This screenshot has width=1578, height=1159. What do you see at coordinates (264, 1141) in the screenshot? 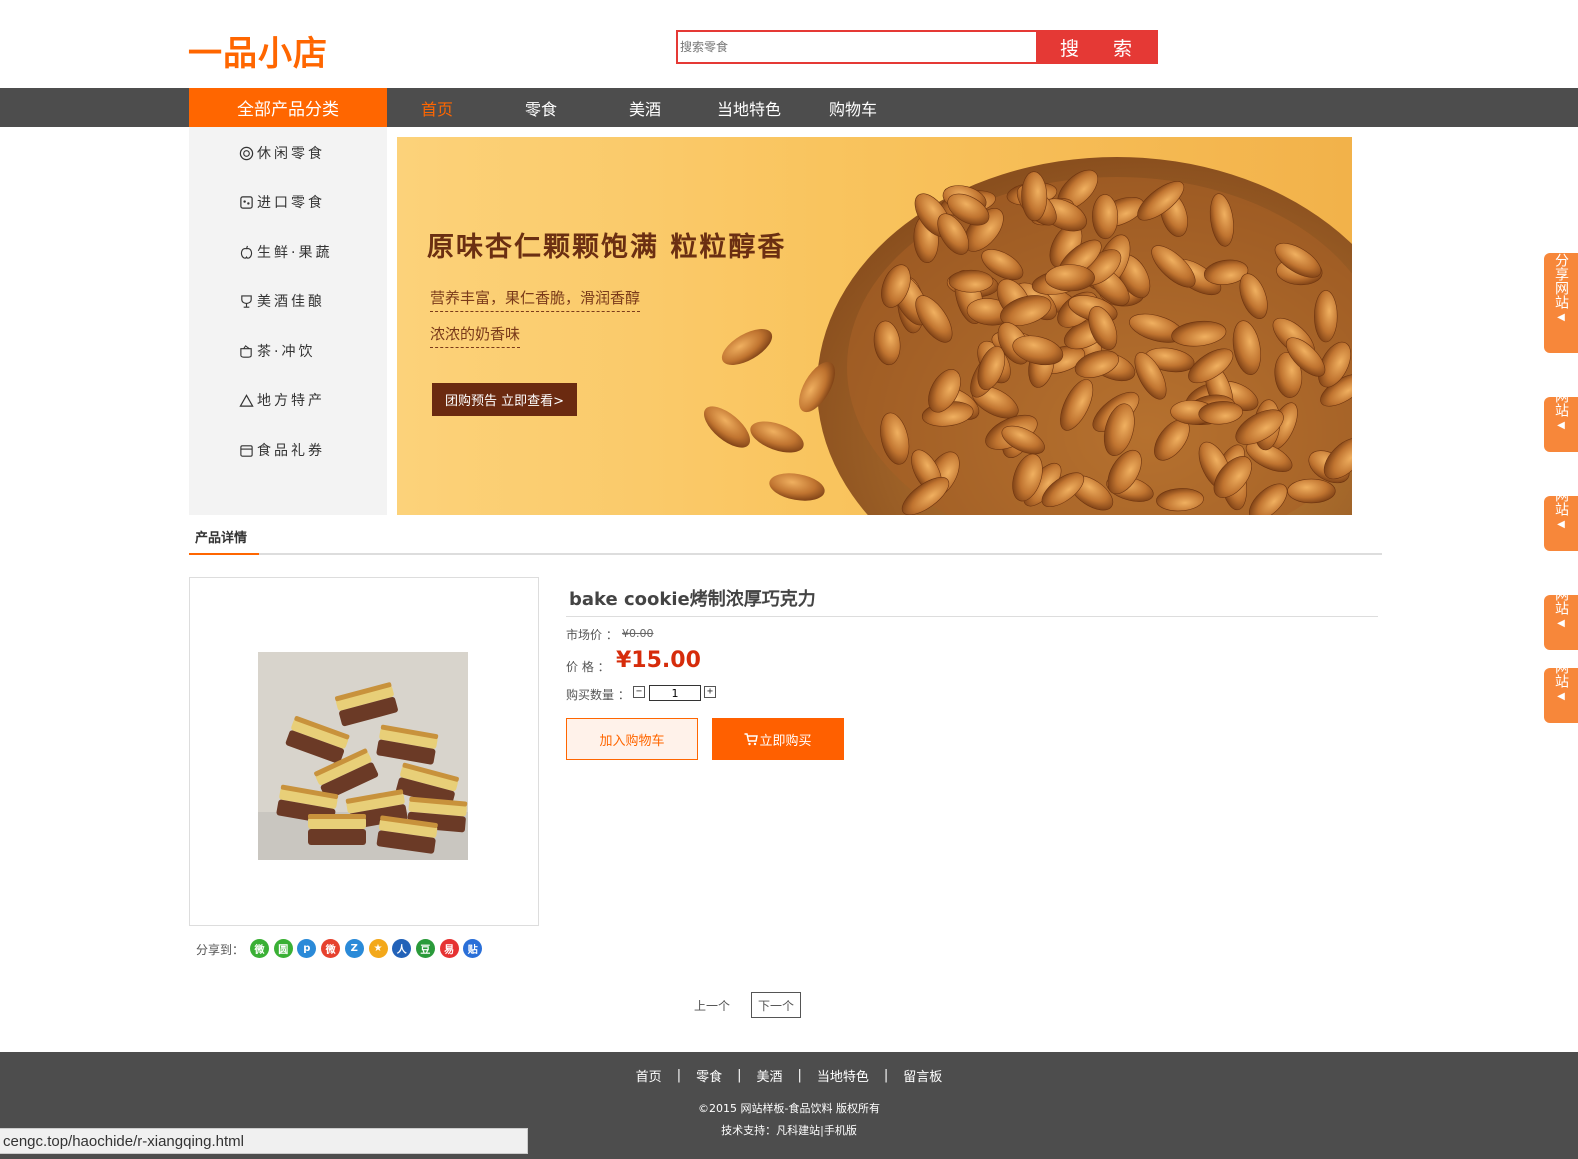
I see `browser-status-url: cengc.top/haochide/r-xiangqing.html` at bounding box center [264, 1141].